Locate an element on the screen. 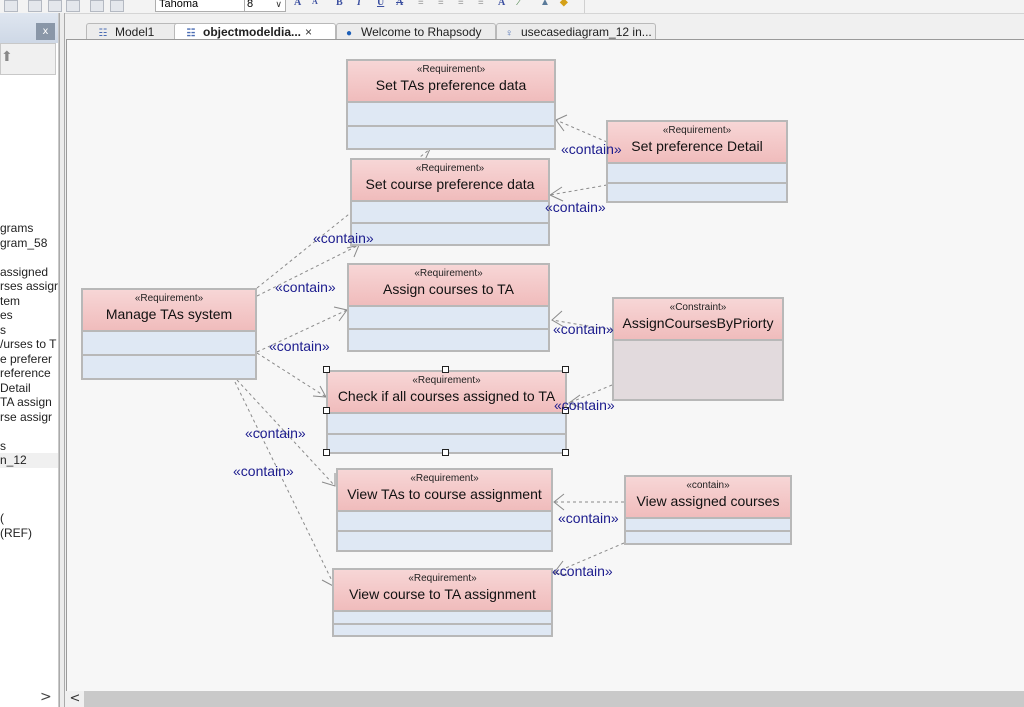  tree-item: gram_58 is located at coordinates (29, 243).